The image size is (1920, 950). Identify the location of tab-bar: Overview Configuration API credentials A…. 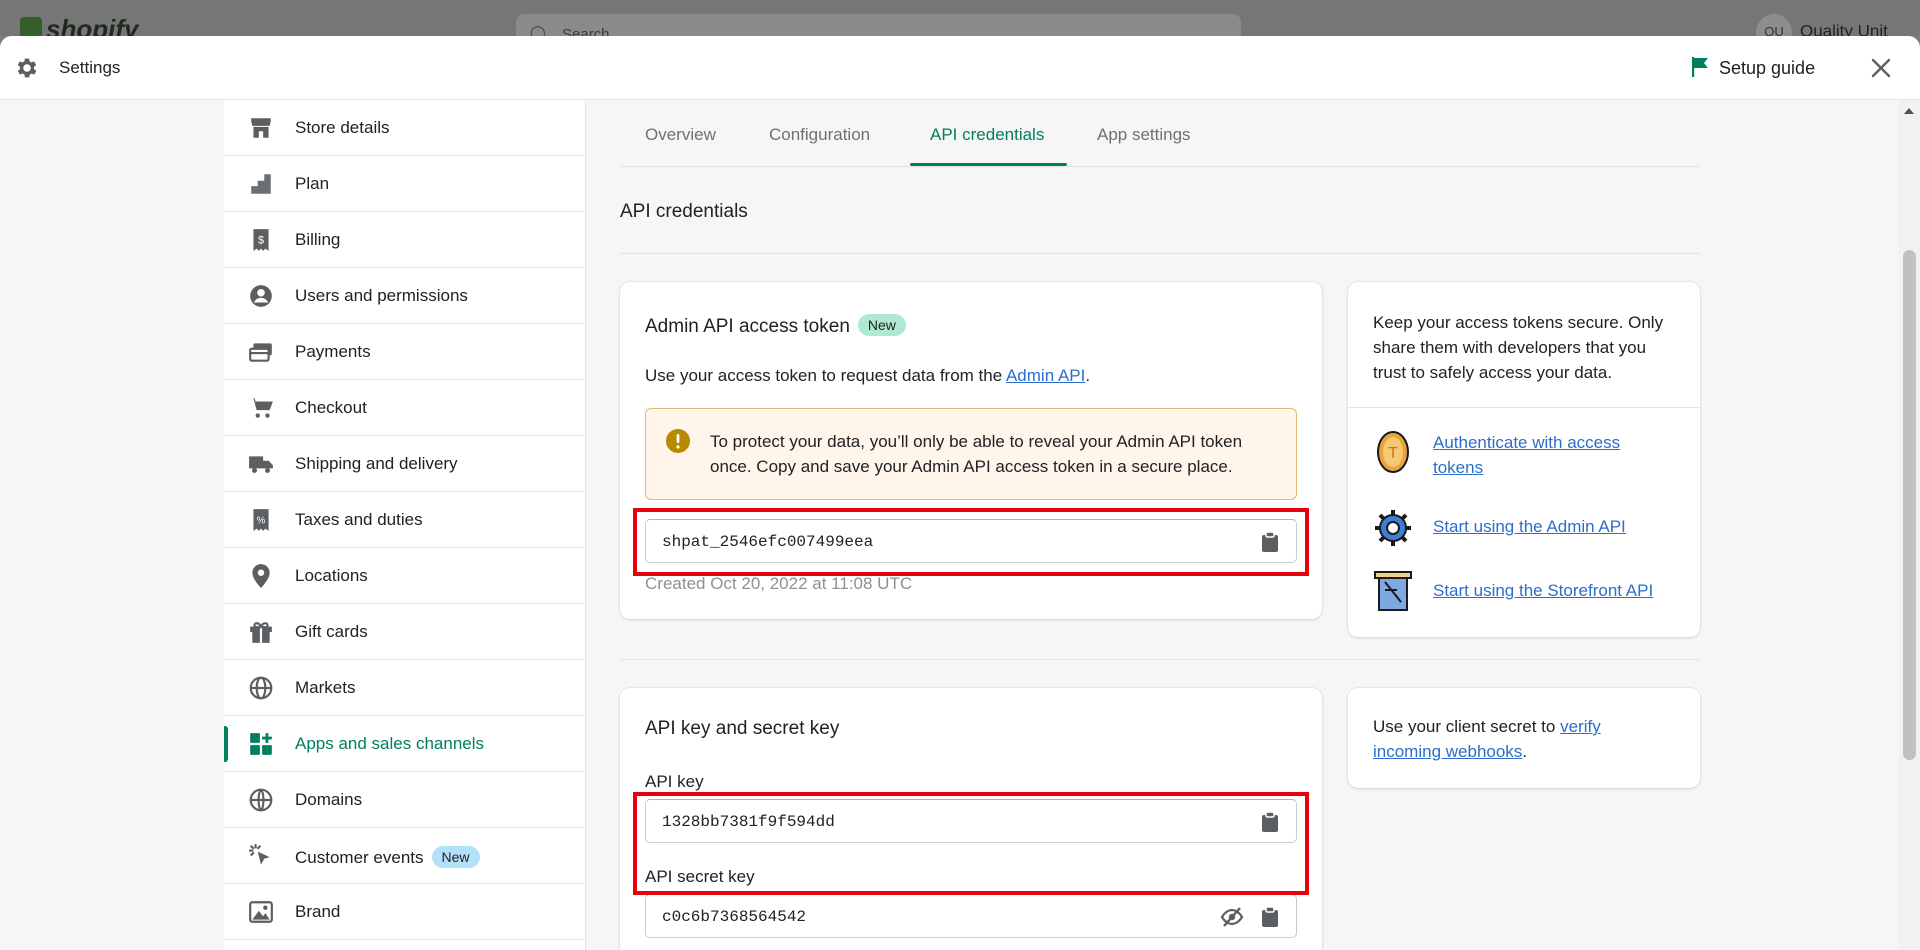
(1160, 133).